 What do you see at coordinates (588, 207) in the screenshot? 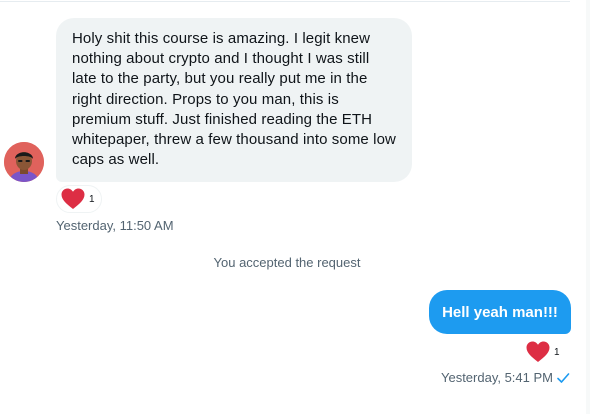
I see `scroll-area` at bounding box center [588, 207].